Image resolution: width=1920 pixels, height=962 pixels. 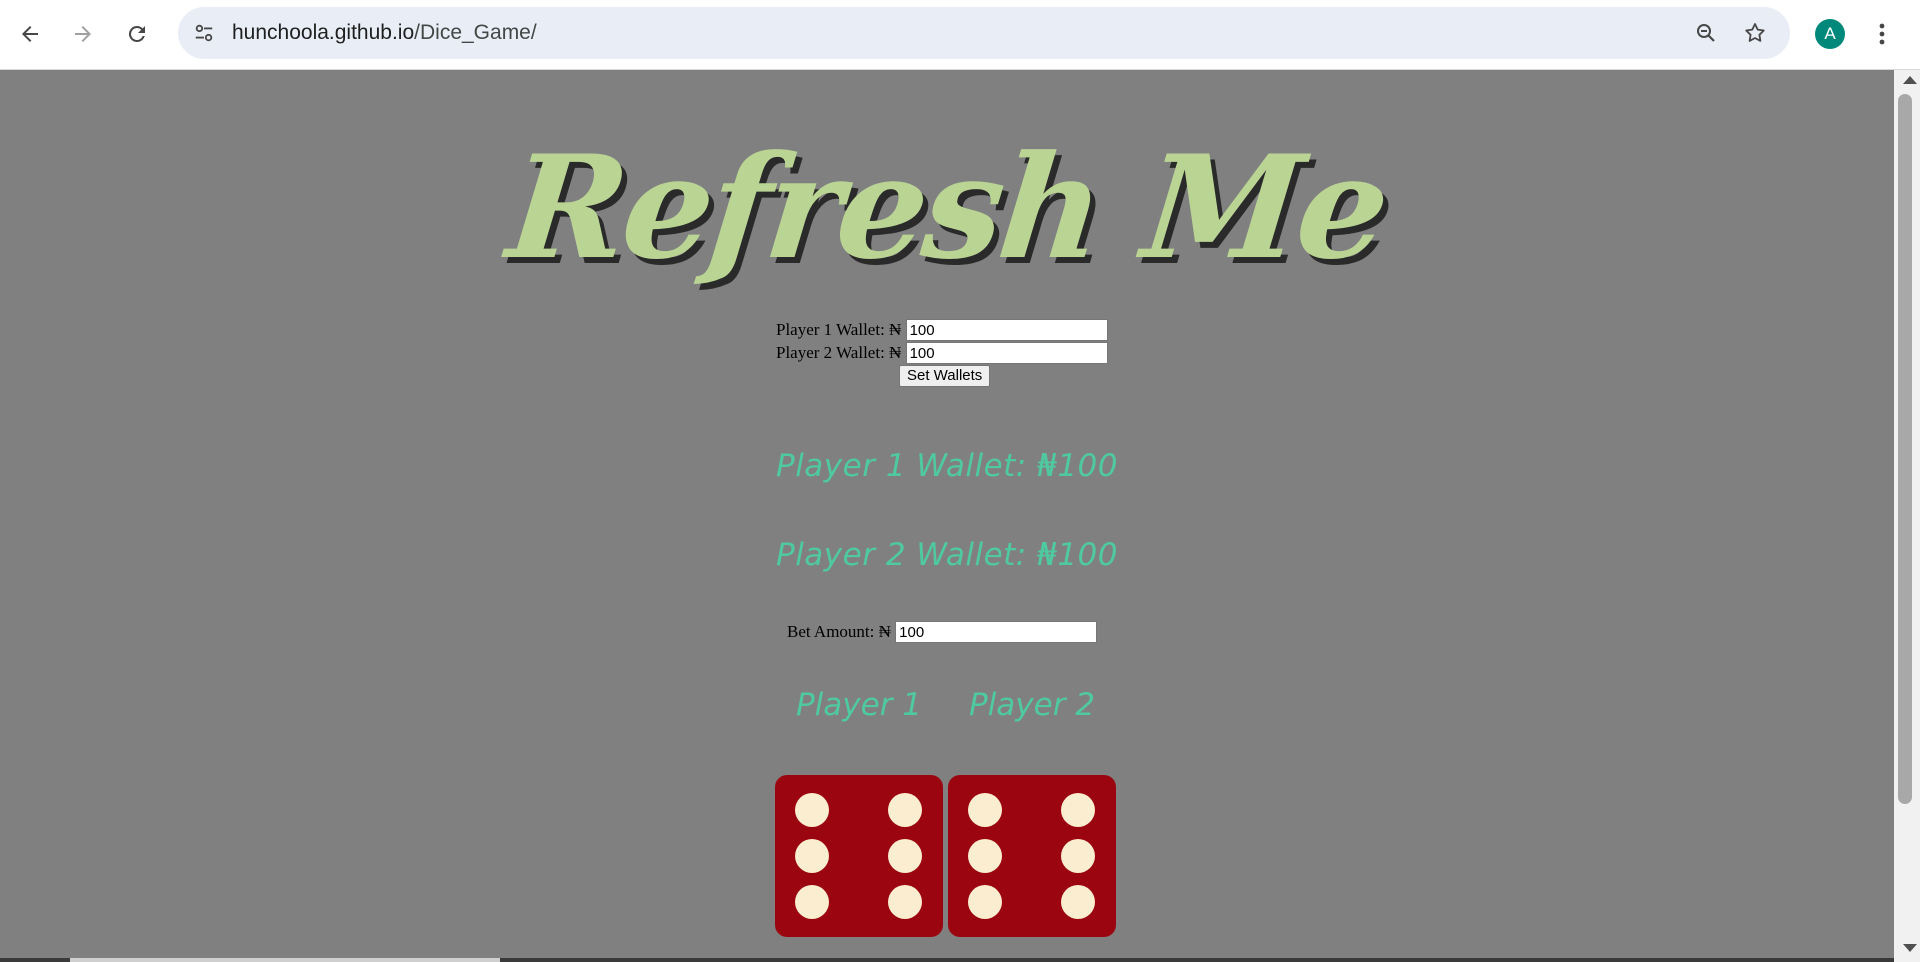 I want to click on reload-button, so click(x=137, y=34).